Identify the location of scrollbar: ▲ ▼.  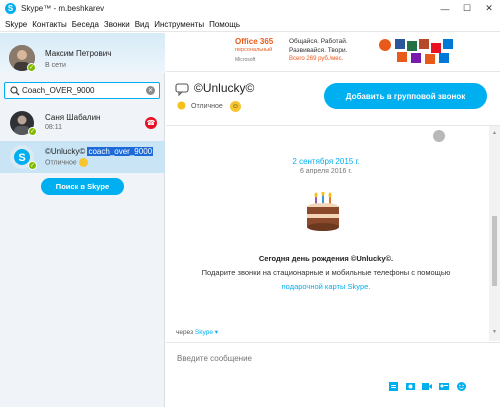
(494, 233).